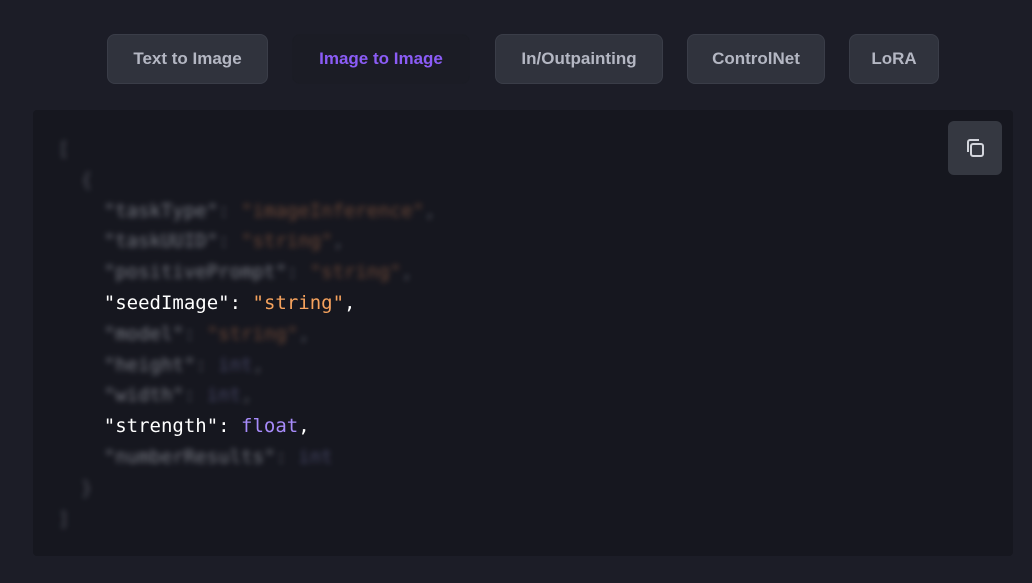  What do you see at coordinates (195, 272) in the screenshot?
I see `code-key: "positivePrompt"` at bounding box center [195, 272].